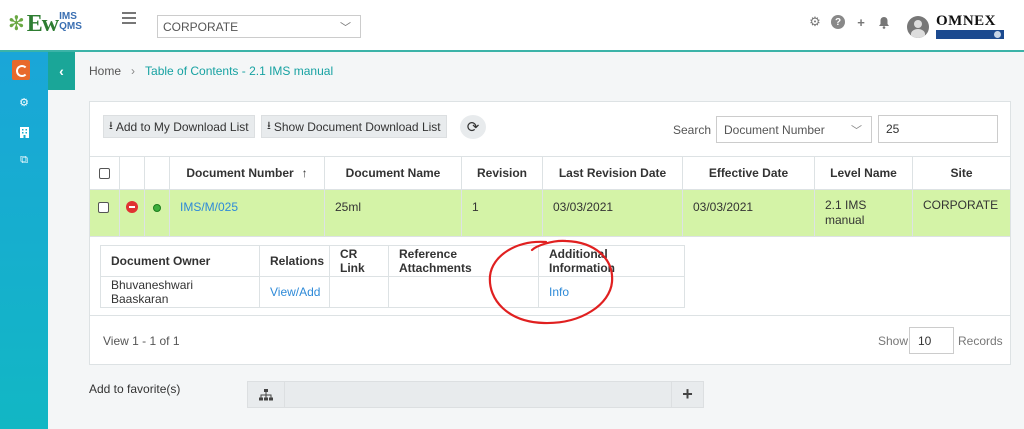 The image size is (1024, 429). I want to click on column-document-number: Document Number ↑, so click(247, 173).